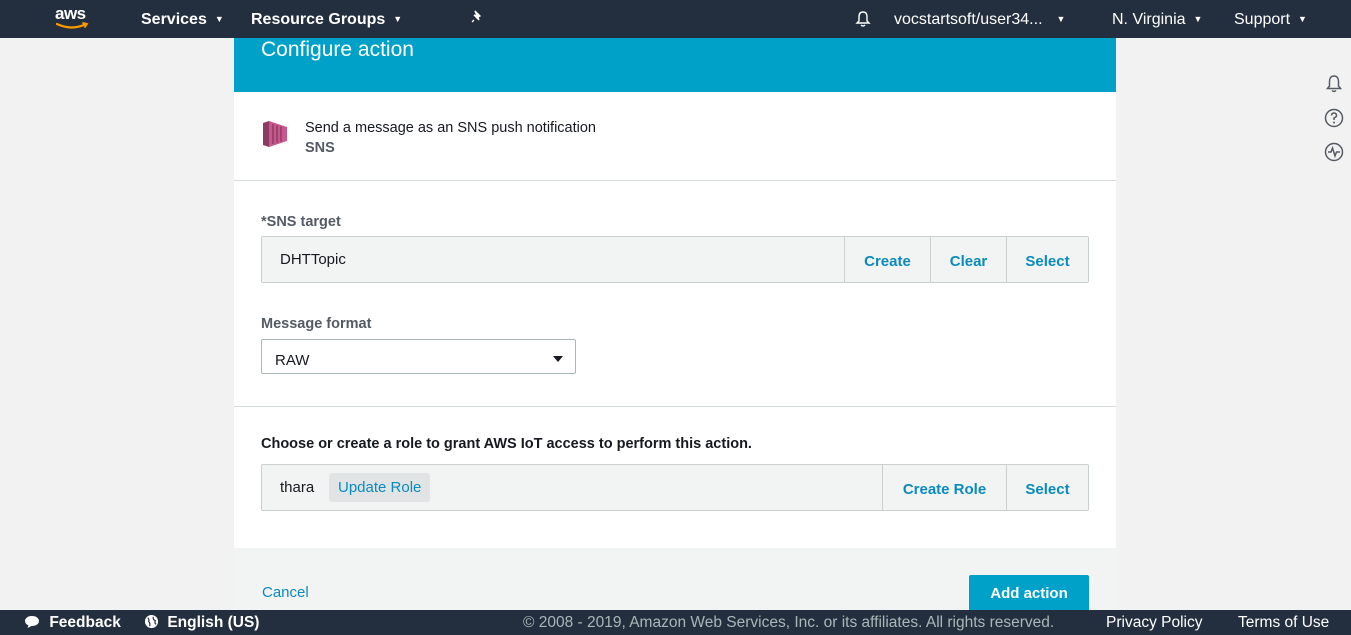 The height and width of the screenshot is (635, 1351). I want to click on create-role-button: Create Role, so click(944, 487).